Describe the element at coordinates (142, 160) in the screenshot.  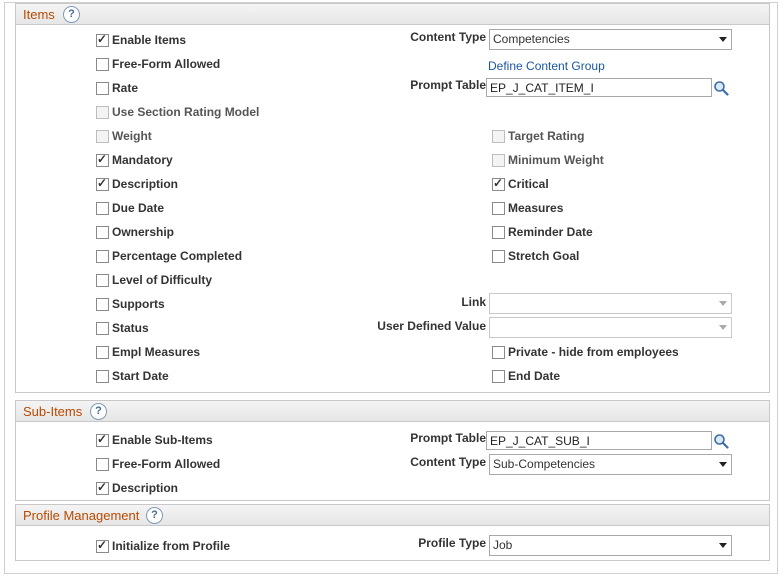
I see `mandatory-label: Mandatory` at that location.